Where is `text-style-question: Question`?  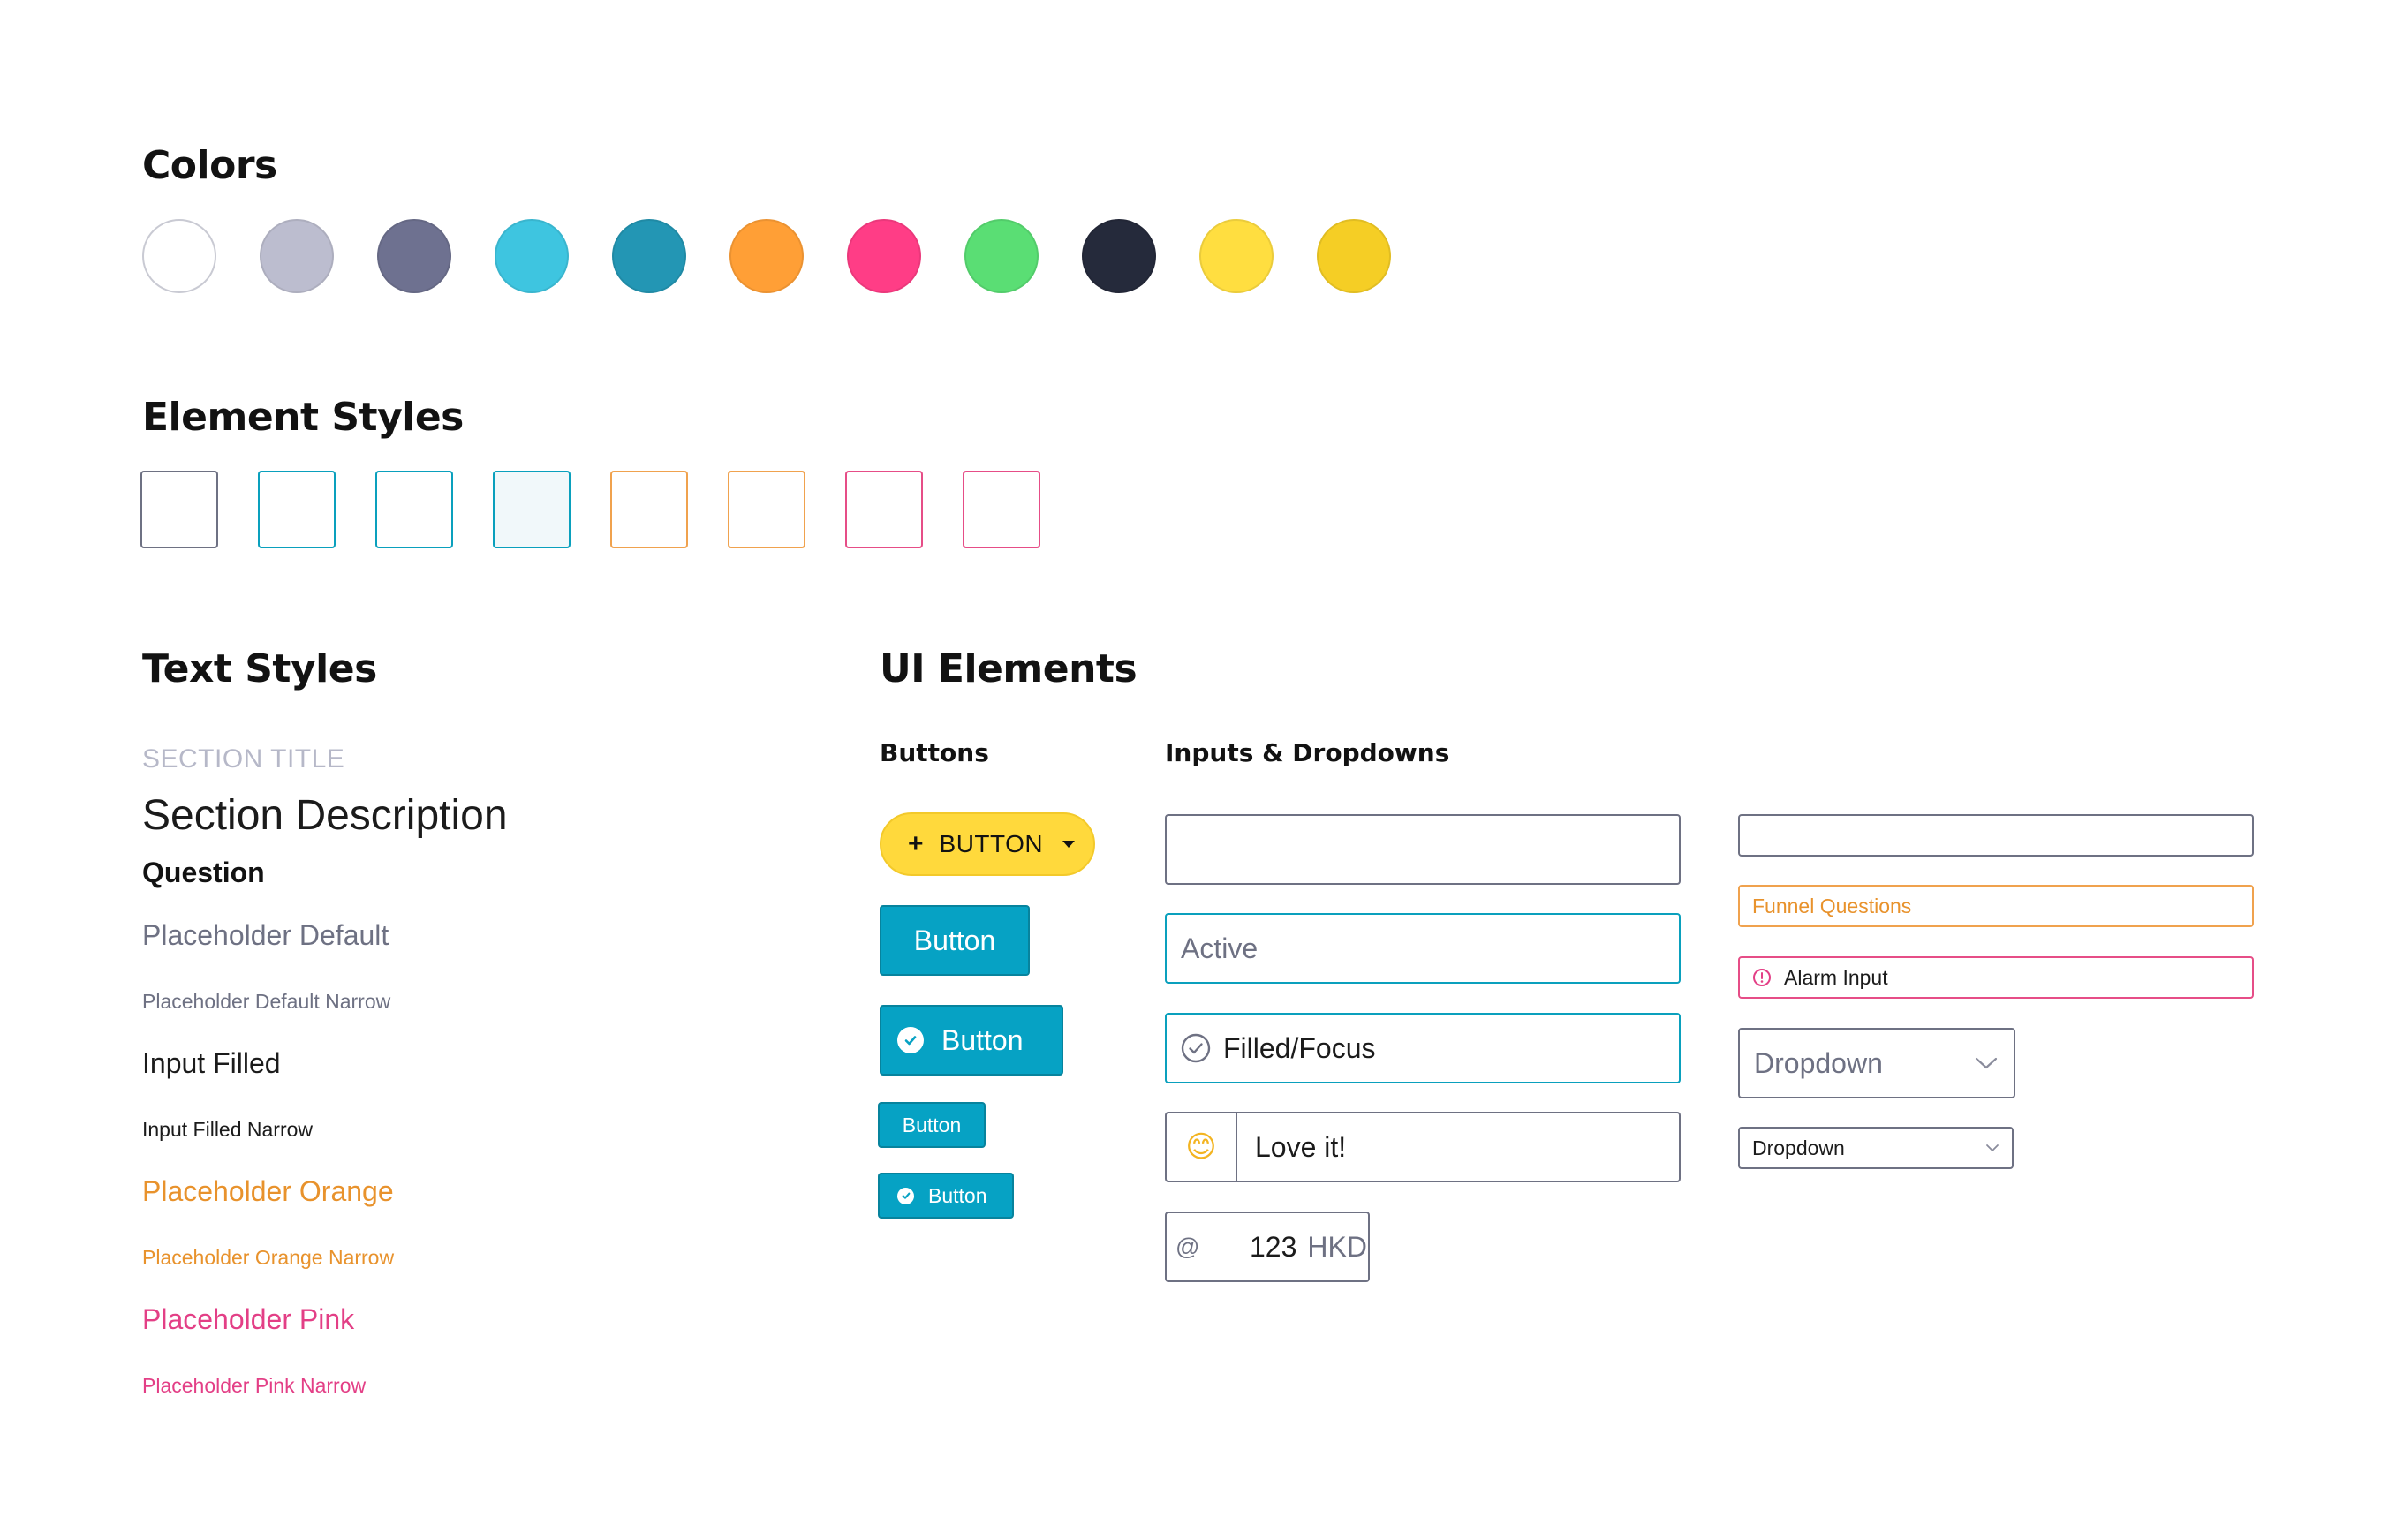
text-style-question: Question is located at coordinates (203, 872).